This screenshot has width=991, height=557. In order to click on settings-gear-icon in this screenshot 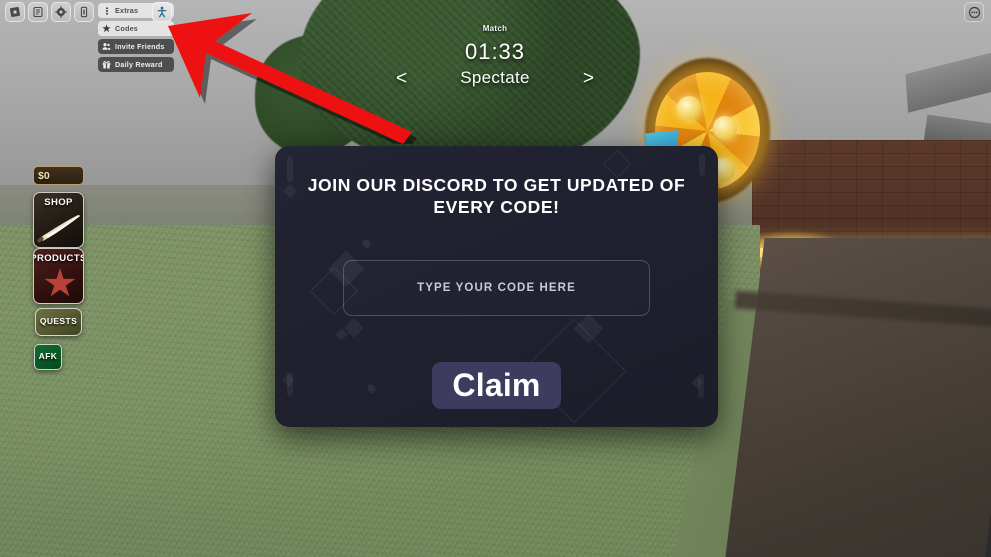, I will do `click(61, 12)`.